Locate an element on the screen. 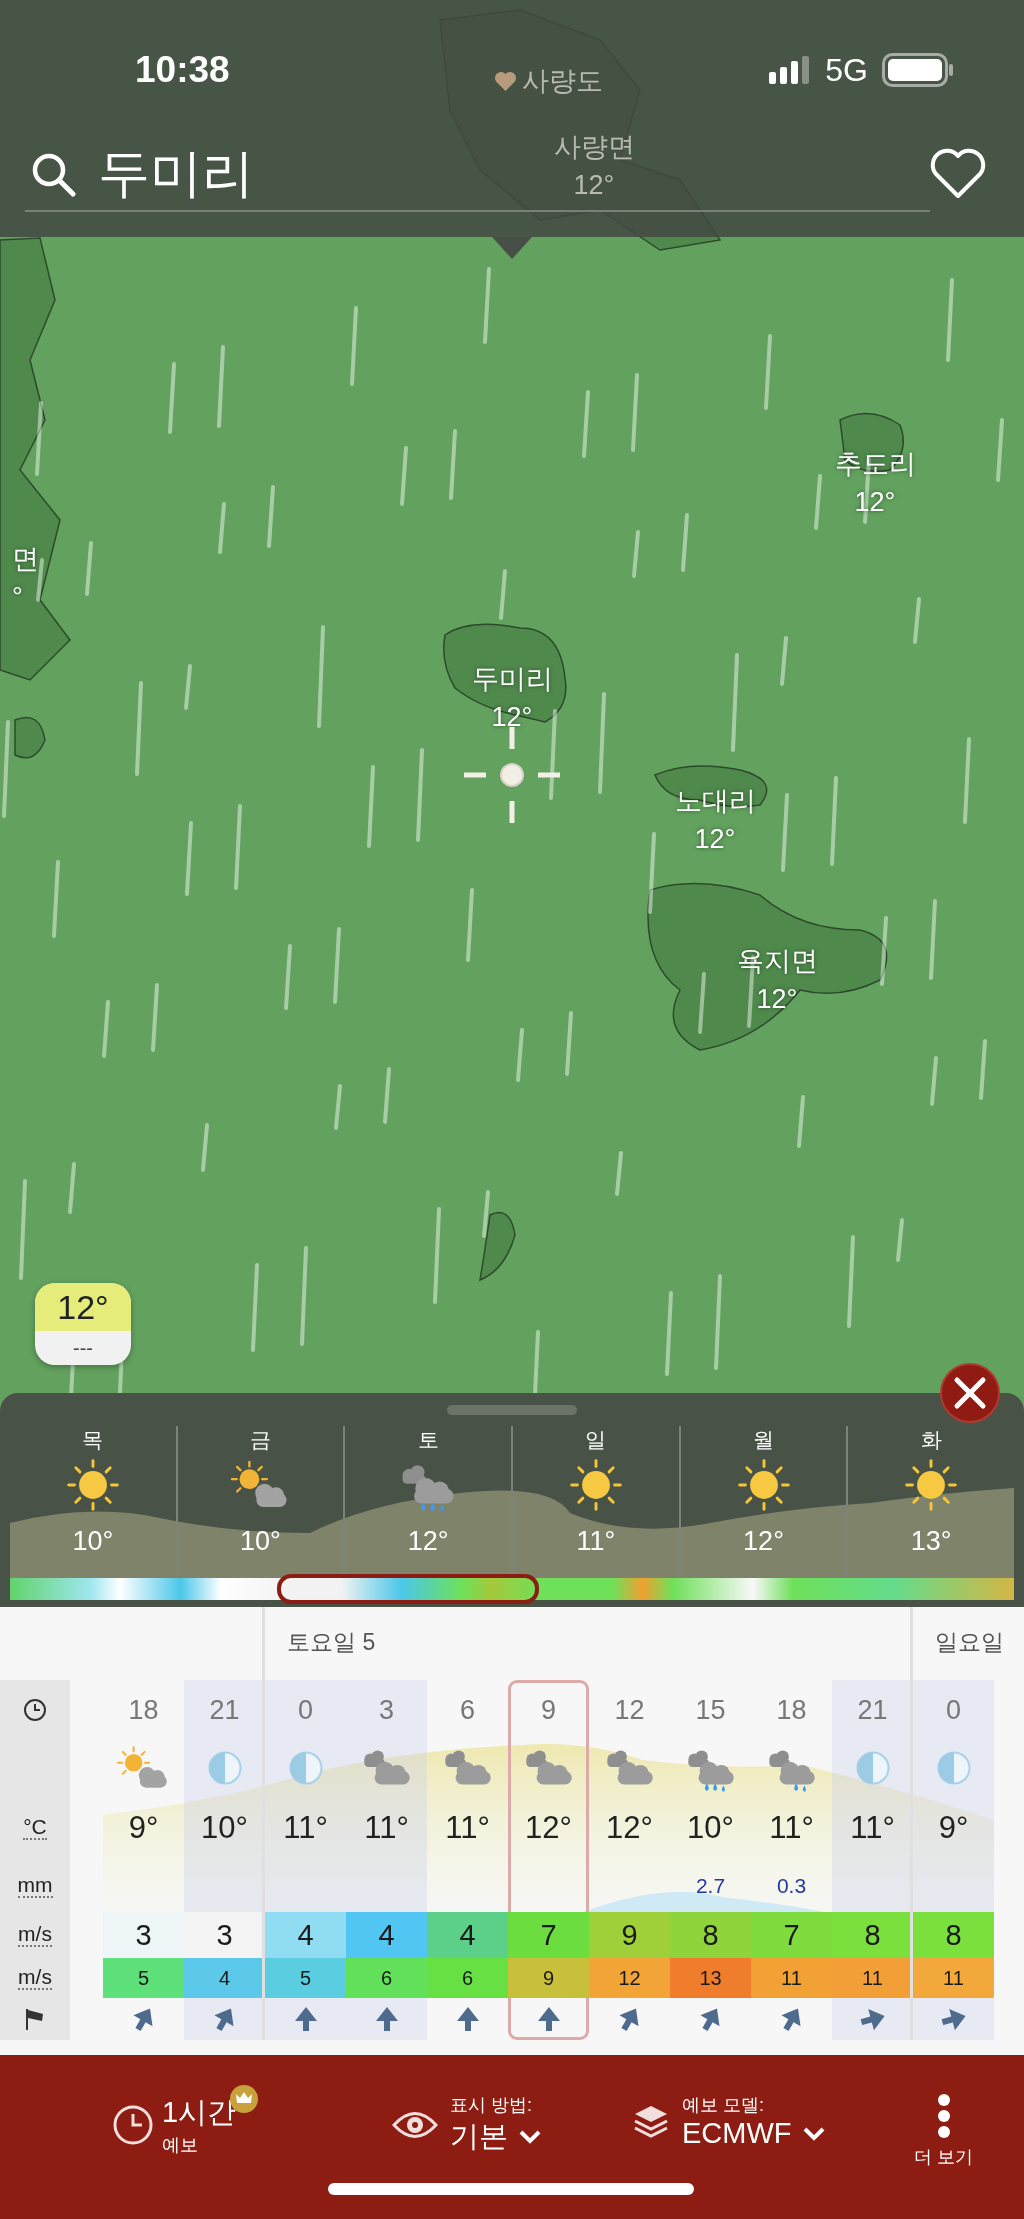 This screenshot has height=2219, width=1024. forecast-column: 9 12° 7 9 is located at coordinates (548, 1860).